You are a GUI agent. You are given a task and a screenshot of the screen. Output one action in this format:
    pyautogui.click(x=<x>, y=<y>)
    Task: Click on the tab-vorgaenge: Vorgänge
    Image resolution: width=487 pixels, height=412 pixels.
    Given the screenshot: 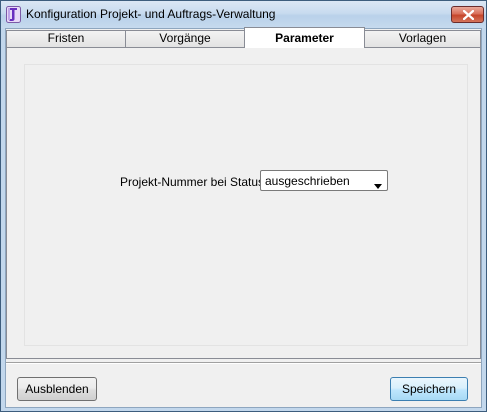 What is the action you would take?
    pyautogui.click(x=185, y=38)
    